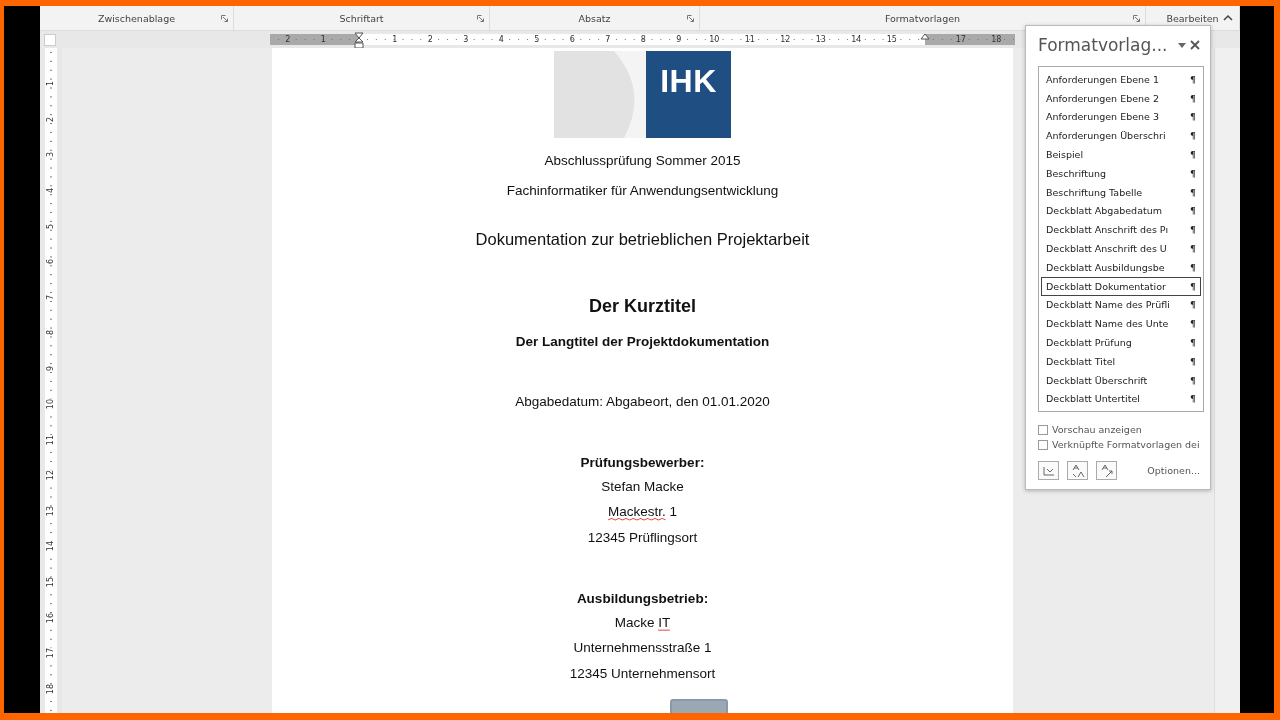 This screenshot has height=720, width=1280. What do you see at coordinates (1182, 45) in the screenshot?
I see `dropdown-caret-icon` at bounding box center [1182, 45].